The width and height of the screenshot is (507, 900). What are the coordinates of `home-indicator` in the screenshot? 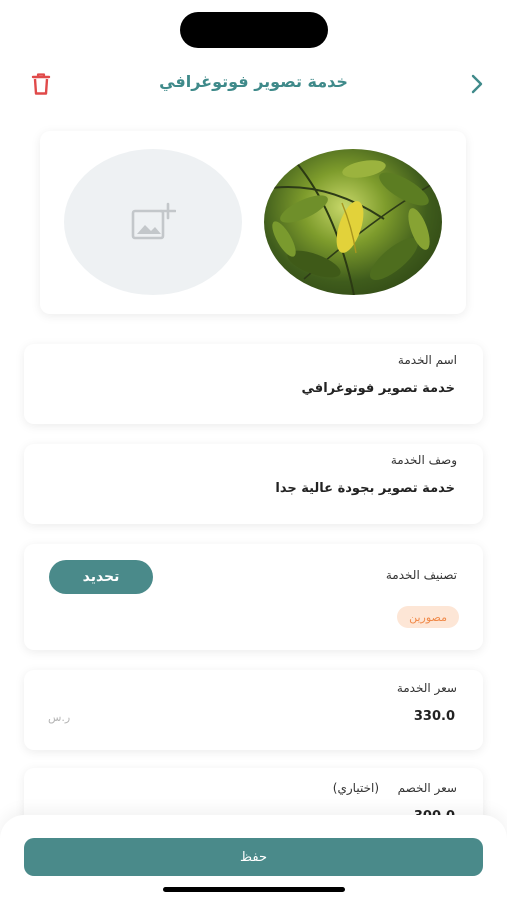 It's located at (254, 889).